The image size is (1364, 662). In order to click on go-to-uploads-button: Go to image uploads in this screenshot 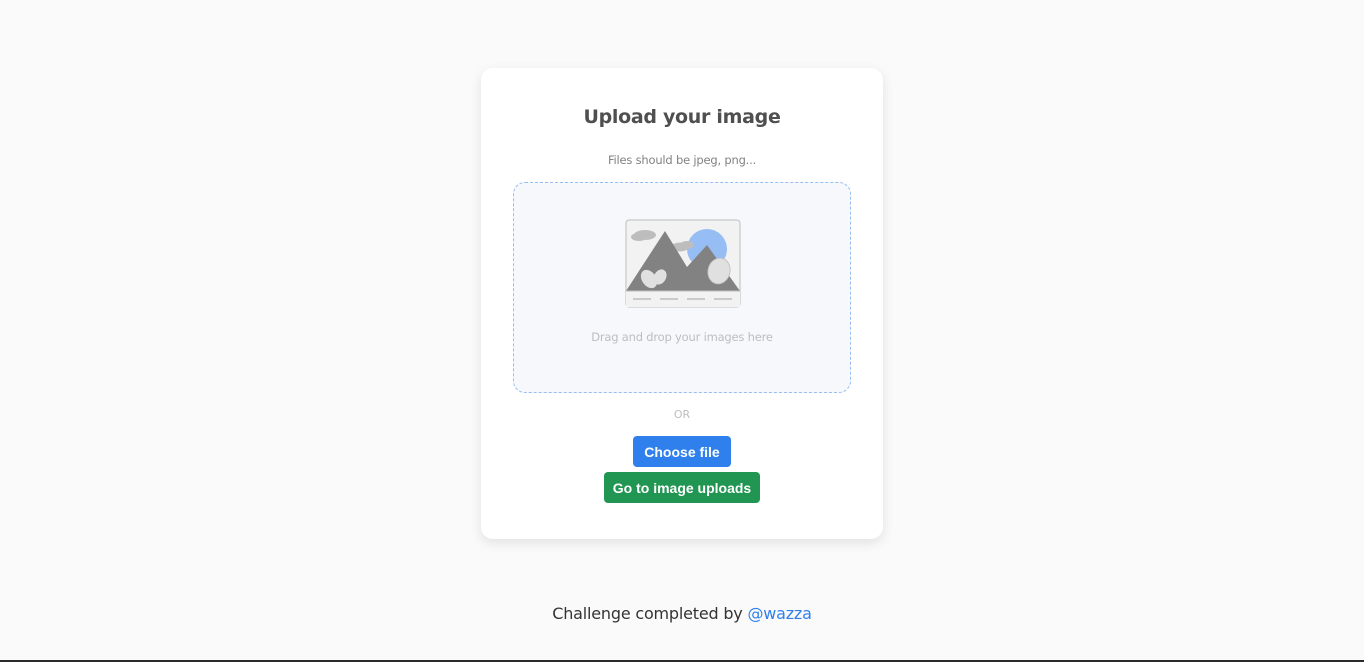, I will do `click(682, 487)`.